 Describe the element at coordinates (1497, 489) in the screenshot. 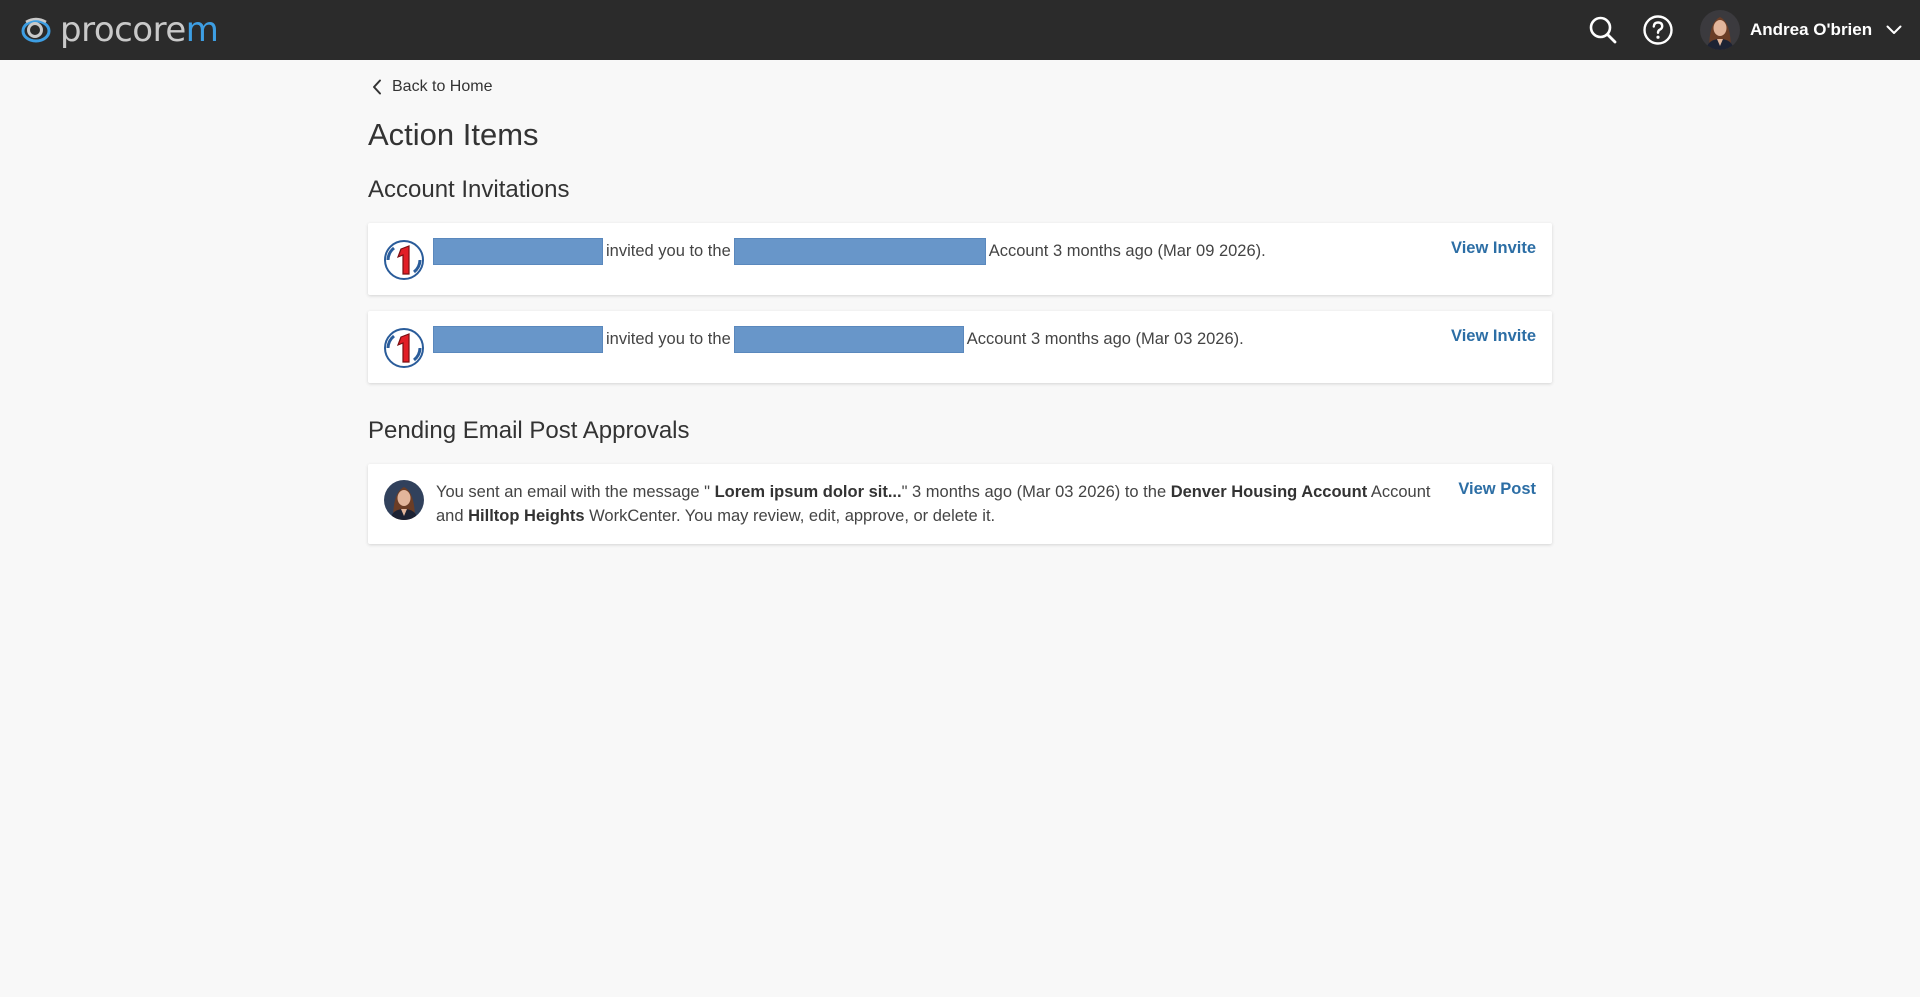

I see `view-post-button: View Post` at that location.